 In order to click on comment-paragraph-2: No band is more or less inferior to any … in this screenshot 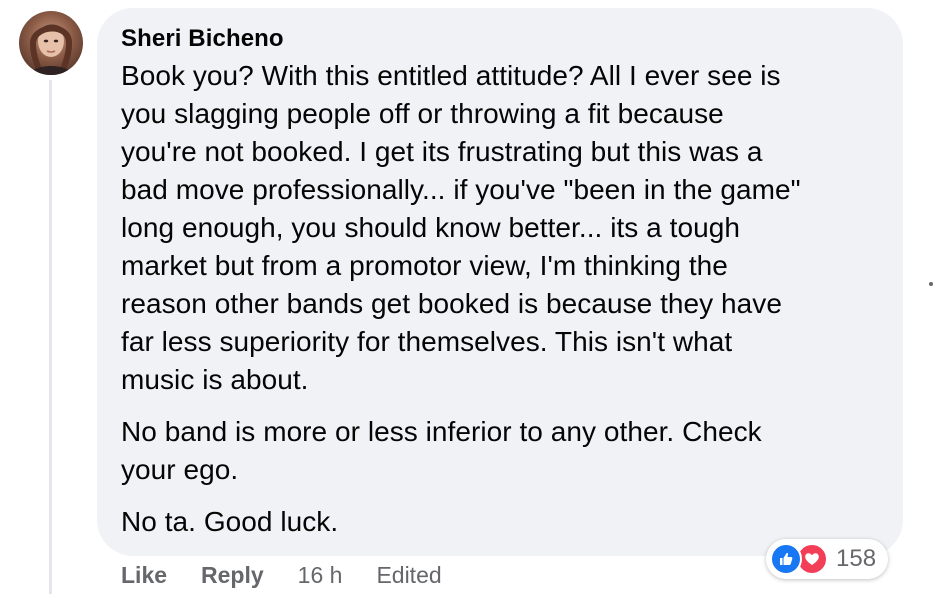, I will do `click(441, 450)`.